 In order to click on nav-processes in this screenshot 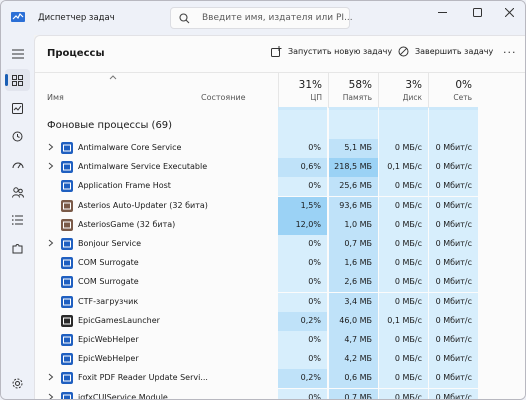, I will do `click(17, 80)`.